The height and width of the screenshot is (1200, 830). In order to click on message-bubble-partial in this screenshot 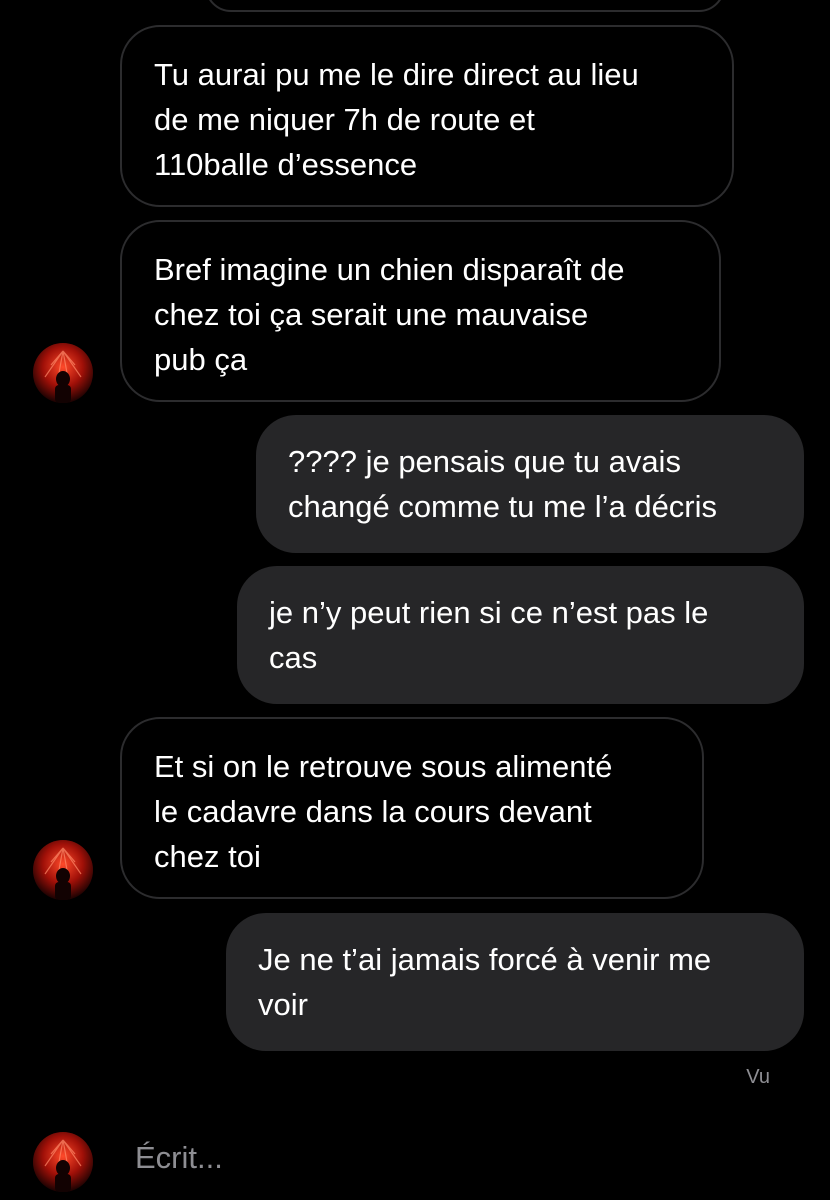, I will do `click(465, 6)`.